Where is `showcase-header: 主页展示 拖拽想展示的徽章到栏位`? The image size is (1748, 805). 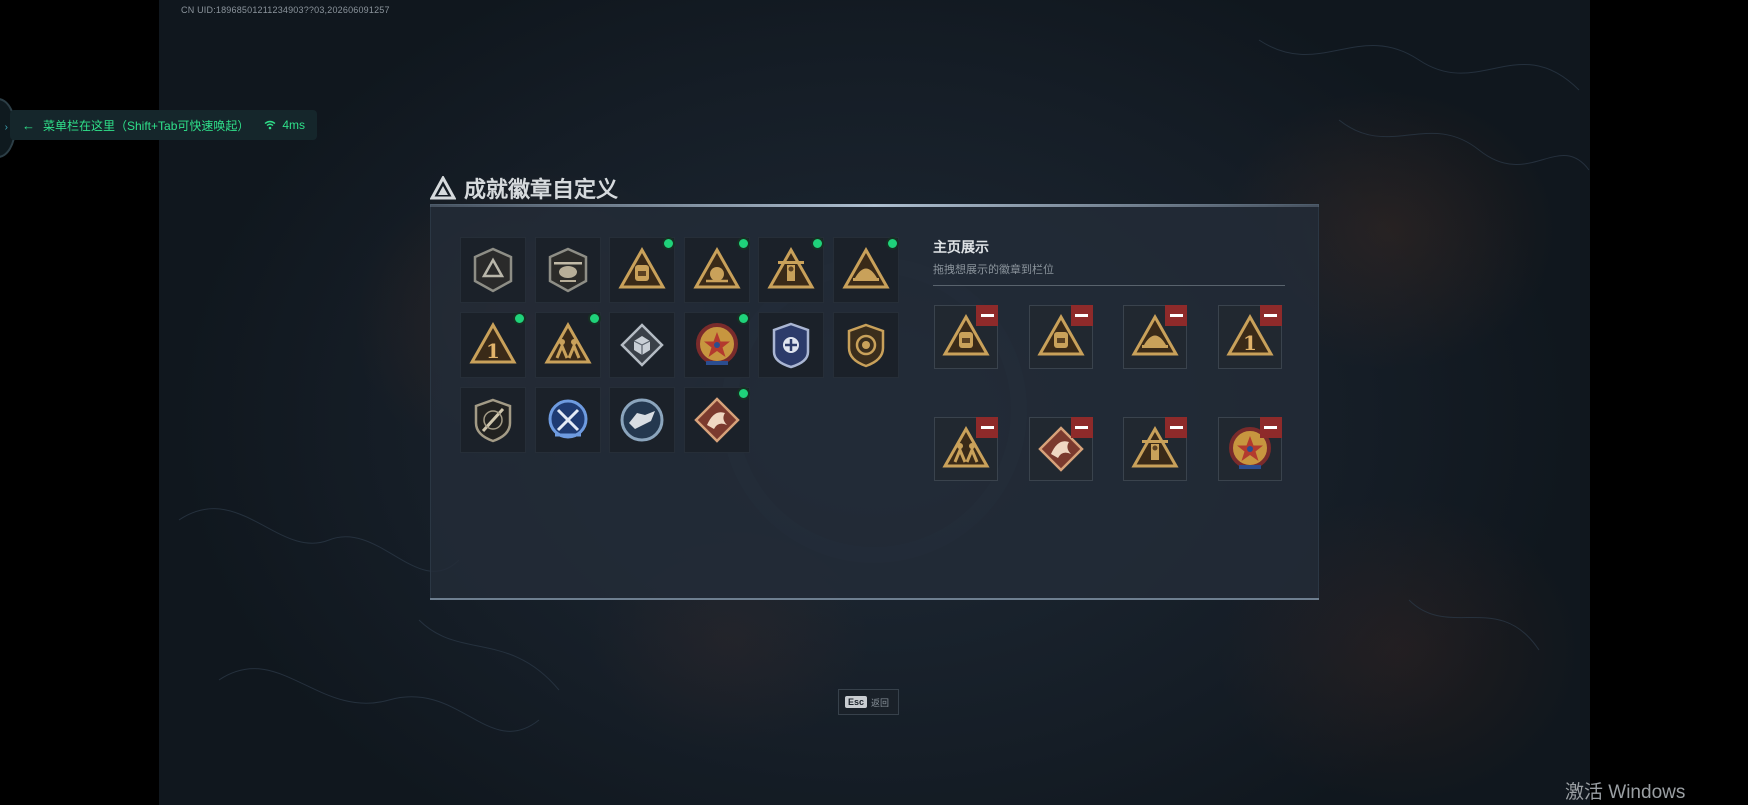
showcase-header: 主页展示 拖拽想展示的徽章到栏位 is located at coordinates (1109, 261).